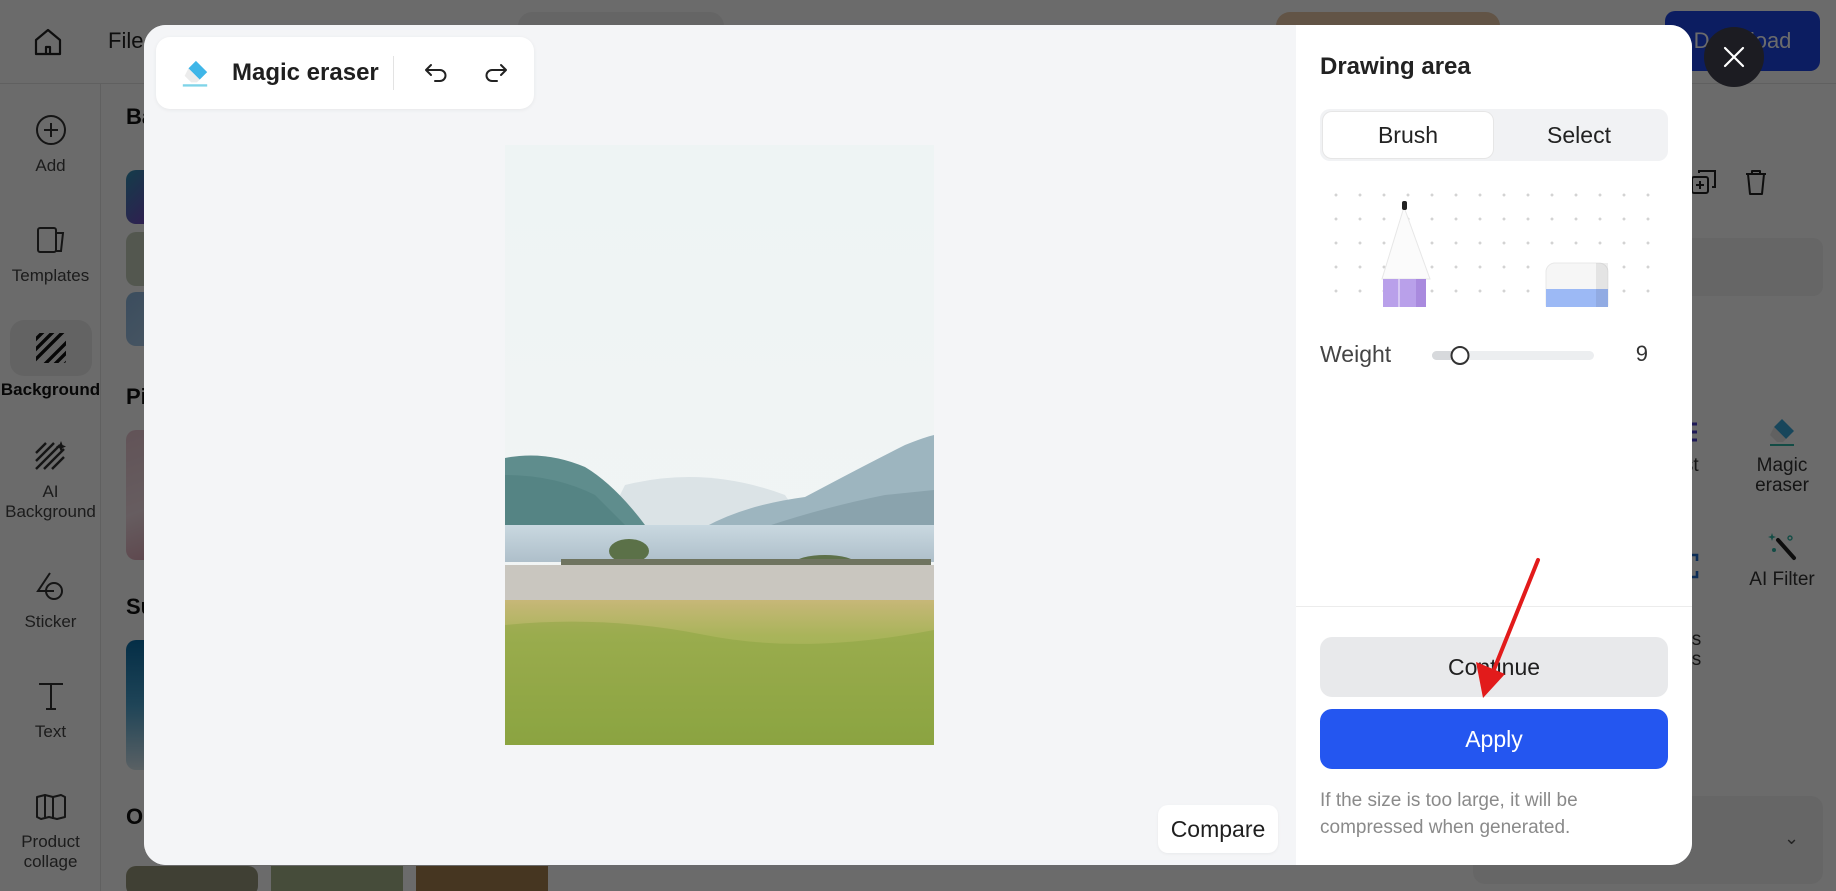  What do you see at coordinates (1460, 355) in the screenshot?
I see `weight-slider-handle` at bounding box center [1460, 355].